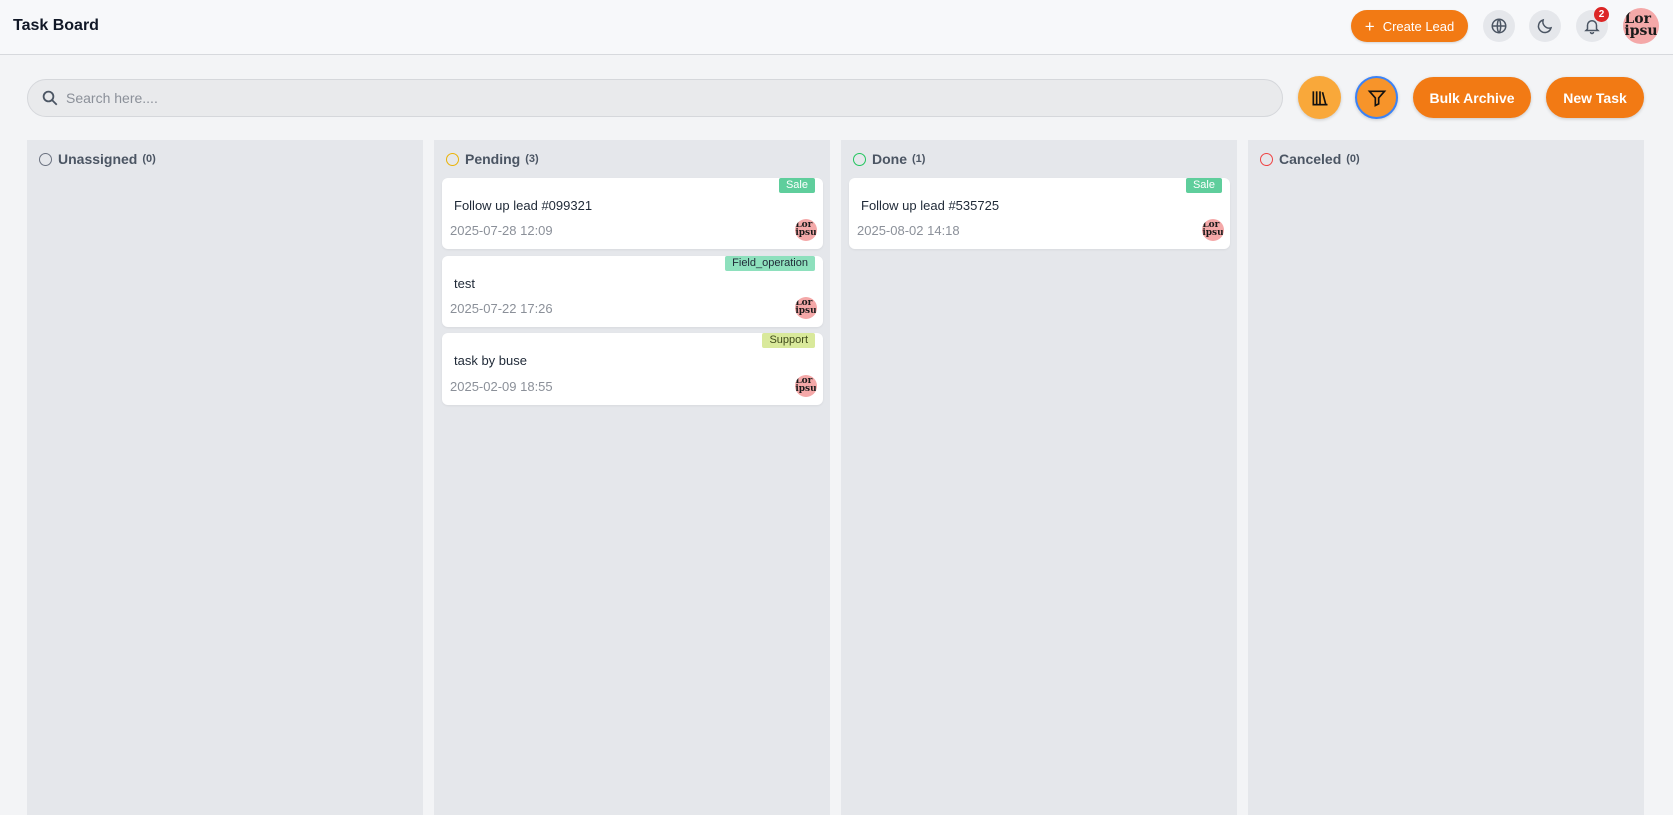  I want to click on user-avatar: Lor ipsu, so click(1641, 26).